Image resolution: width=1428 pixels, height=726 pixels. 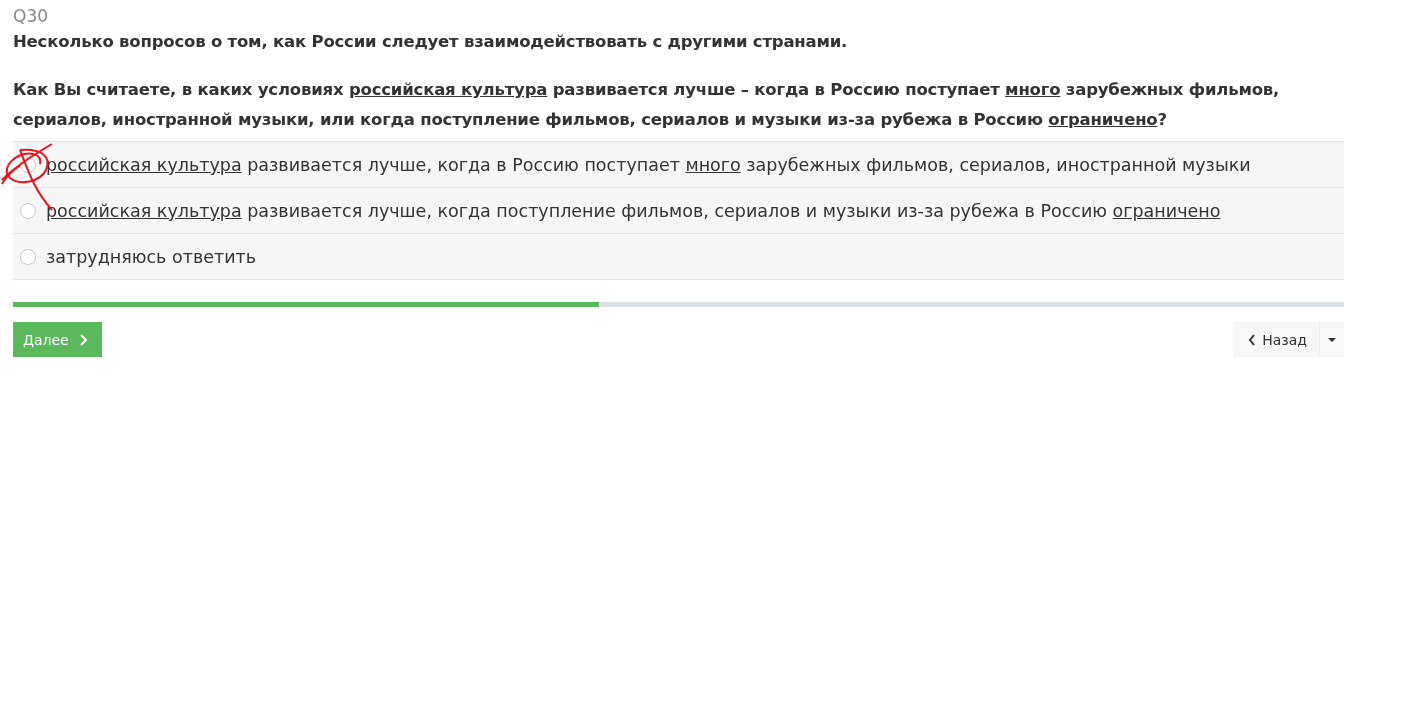 I want to click on question-number: Q30, so click(x=31, y=16).